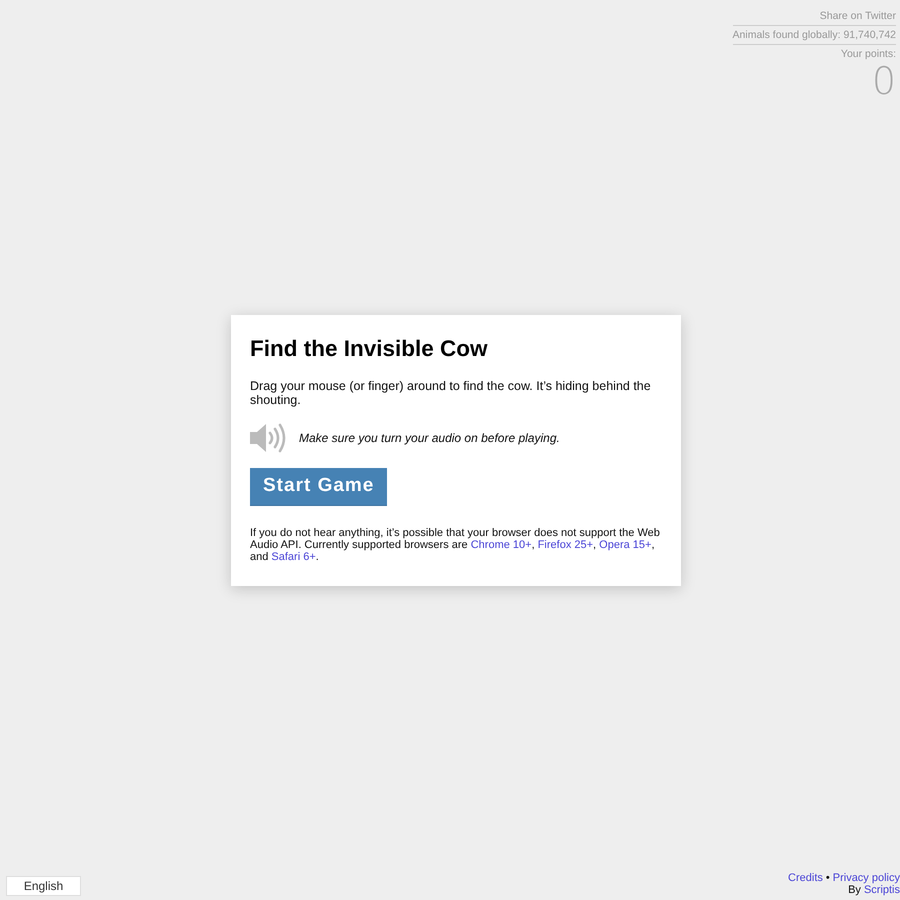 The height and width of the screenshot is (900, 900). I want to click on author-link: Scriptis, so click(882, 890).